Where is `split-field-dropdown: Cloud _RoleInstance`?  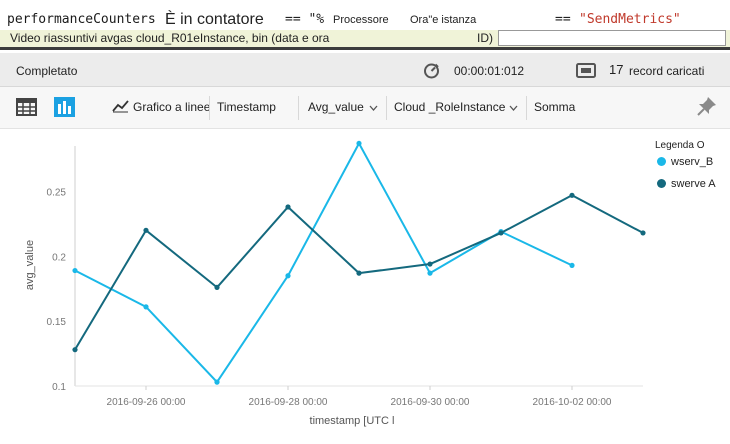
split-field-dropdown: Cloud _RoleInstance is located at coordinates (456, 107).